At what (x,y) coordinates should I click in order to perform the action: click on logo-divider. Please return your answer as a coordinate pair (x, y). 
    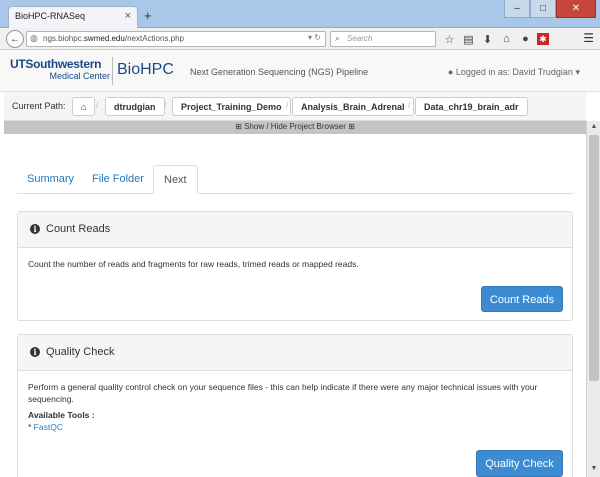
    Looking at the image, I should click on (112, 71).